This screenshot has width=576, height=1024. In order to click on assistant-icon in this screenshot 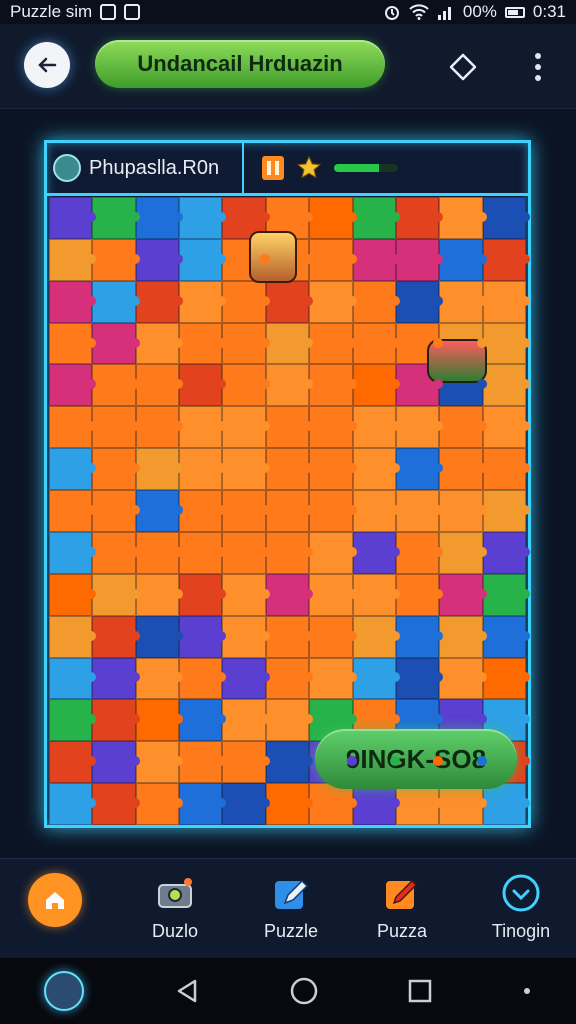, I will do `click(64, 991)`.